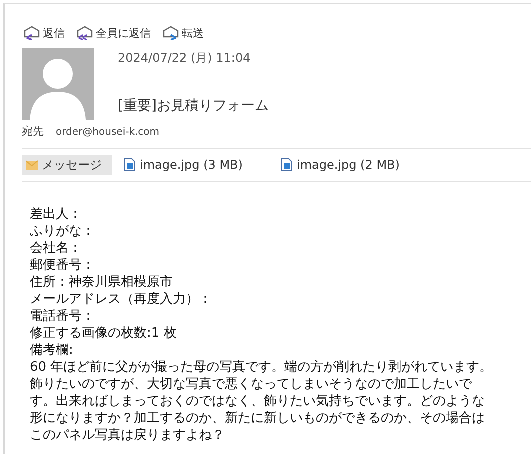 The height and width of the screenshot is (454, 531). What do you see at coordinates (44, 33) in the screenshot?
I see `reply-button: 返信` at bounding box center [44, 33].